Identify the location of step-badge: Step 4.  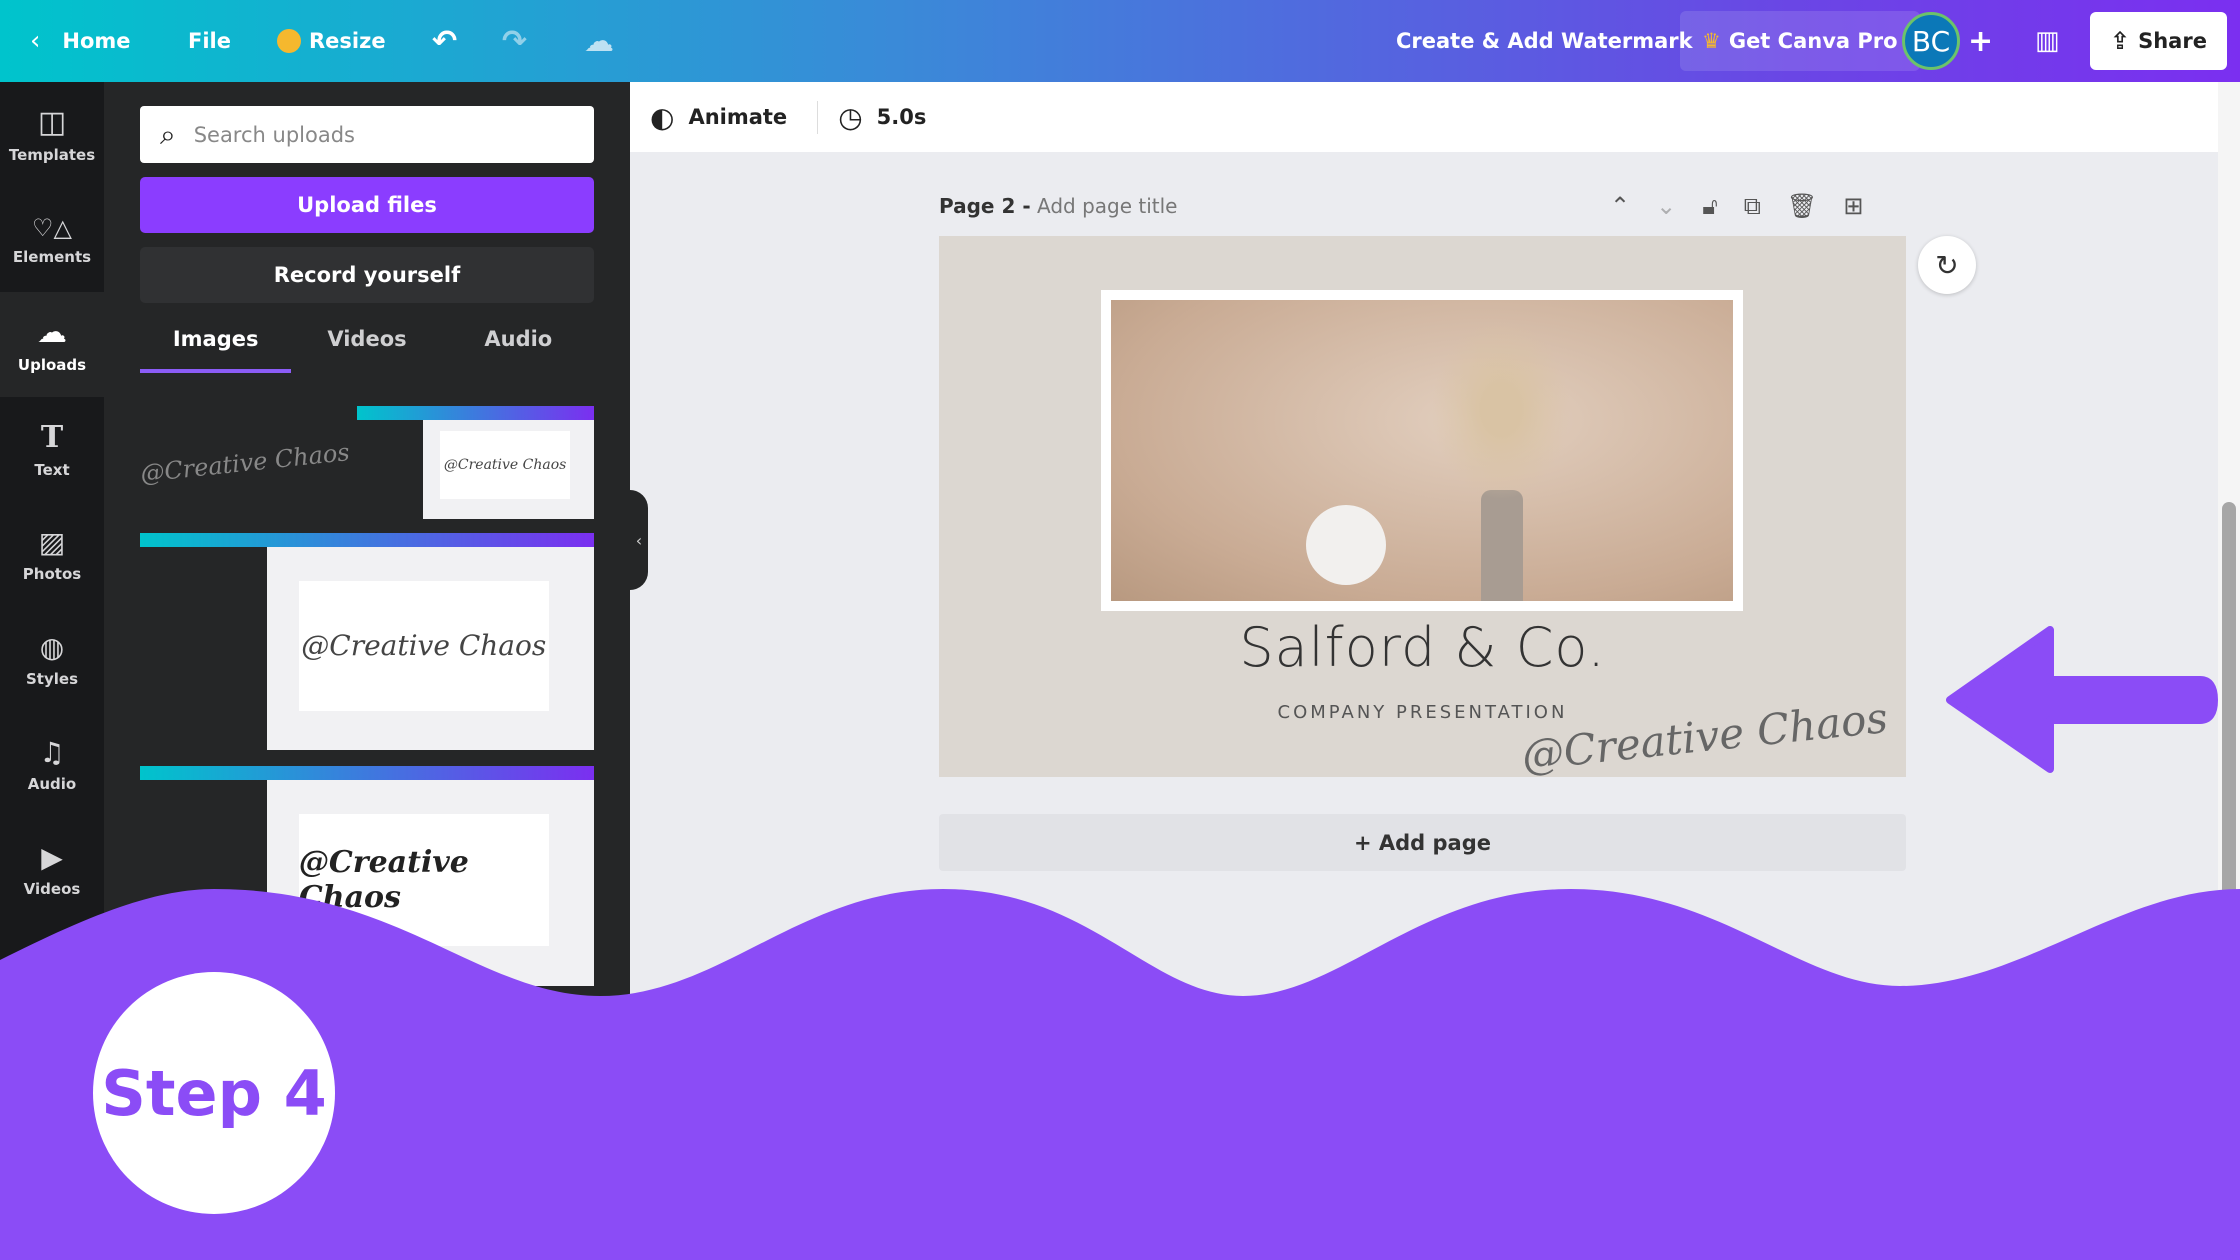
(214, 1093).